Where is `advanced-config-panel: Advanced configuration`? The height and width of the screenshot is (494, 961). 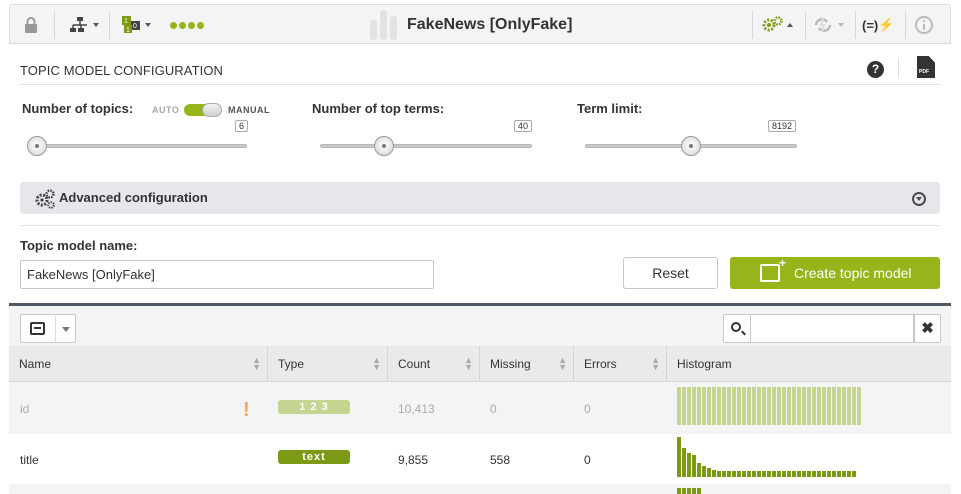 advanced-config-panel: Advanced configuration is located at coordinates (480, 198).